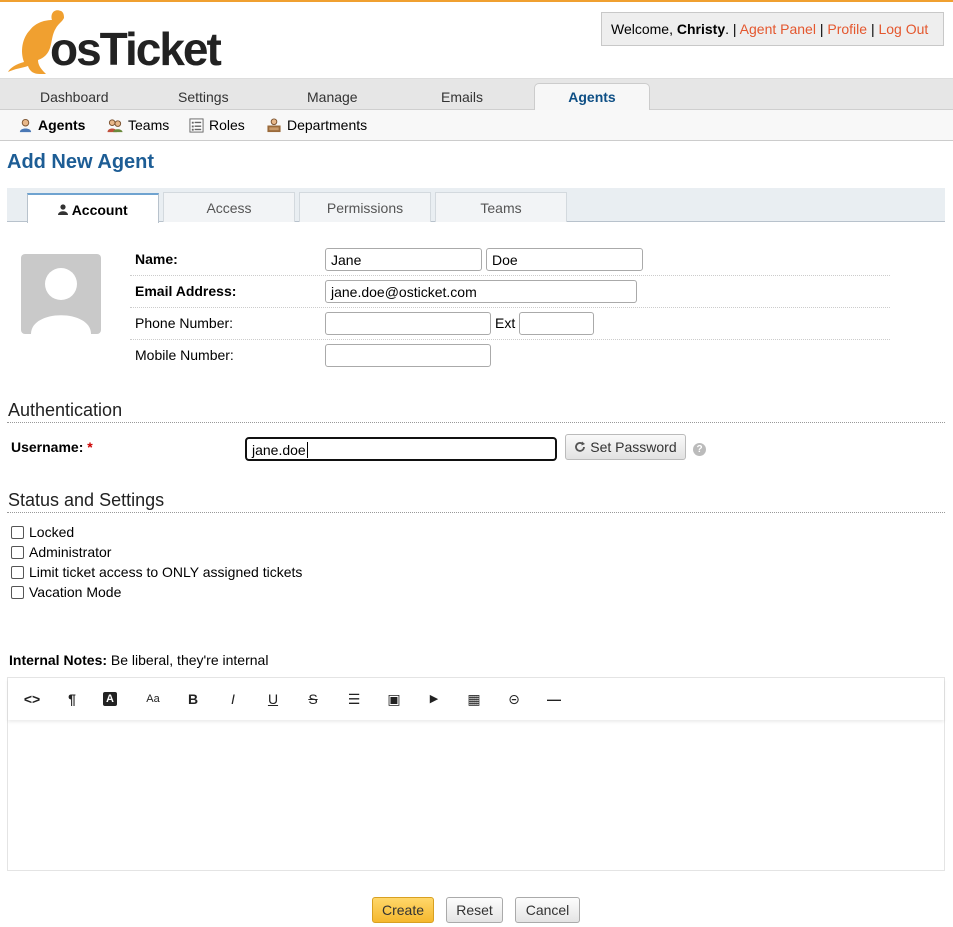 This screenshot has height=927, width=953. I want to click on logo-text: osTicket, so click(136, 49).